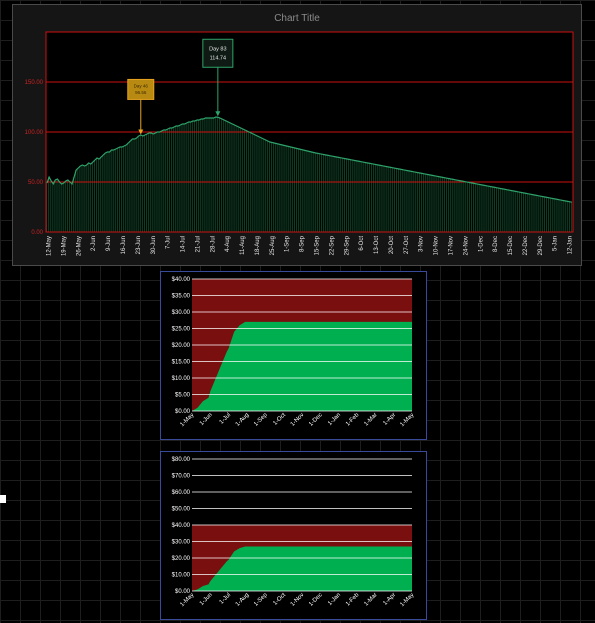 The width and height of the screenshot is (595, 623). I want to click on x-tick-label: 28-Jul, so click(213, 244).